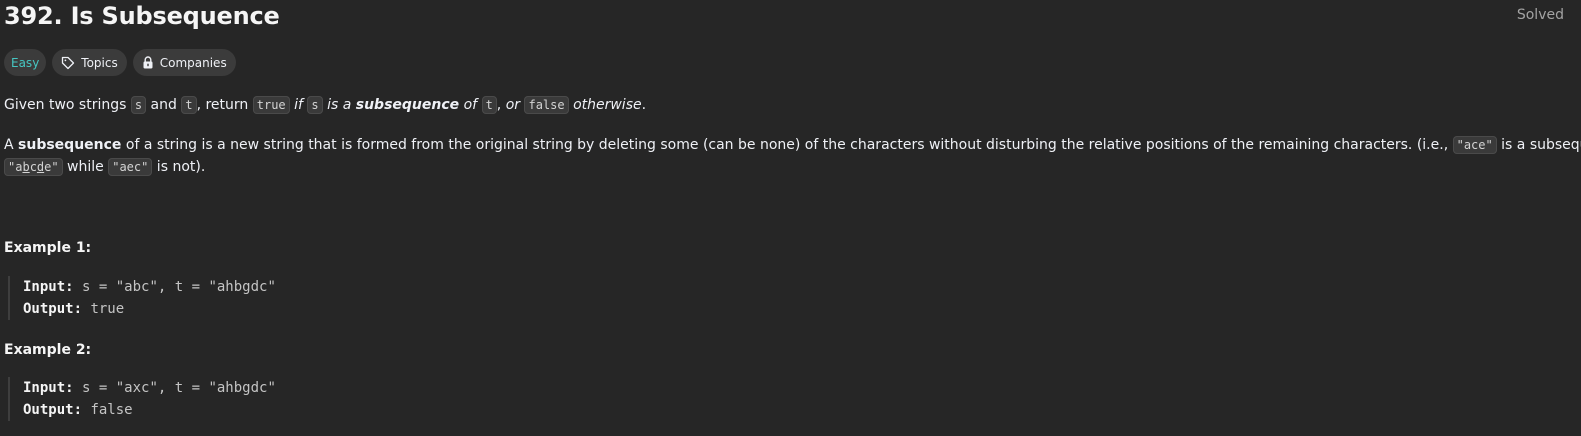 Image resolution: width=1581 pixels, height=436 pixels. What do you see at coordinates (224, 105) in the screenshot?
I see `text: , return` at bounding box center [224, 105].